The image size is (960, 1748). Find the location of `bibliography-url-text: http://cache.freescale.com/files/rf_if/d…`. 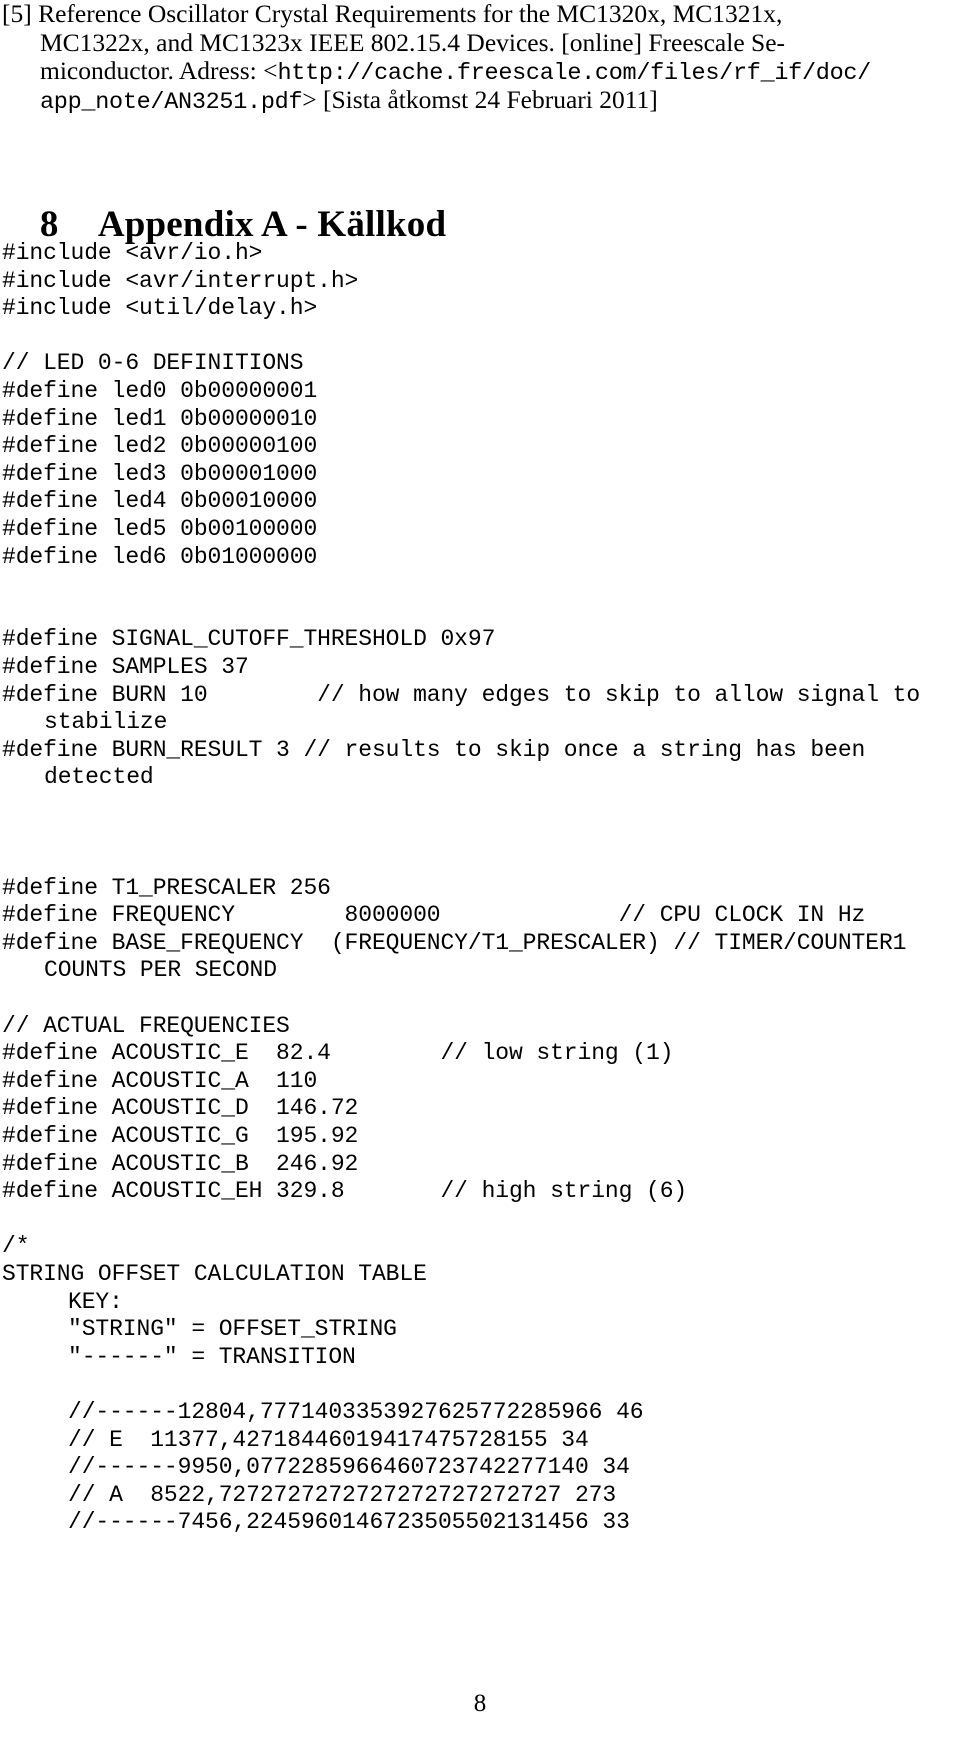

bibliography-url-text: http://cache.freescale.com/files/rf_if/d… is located at coordinates (574, 74).